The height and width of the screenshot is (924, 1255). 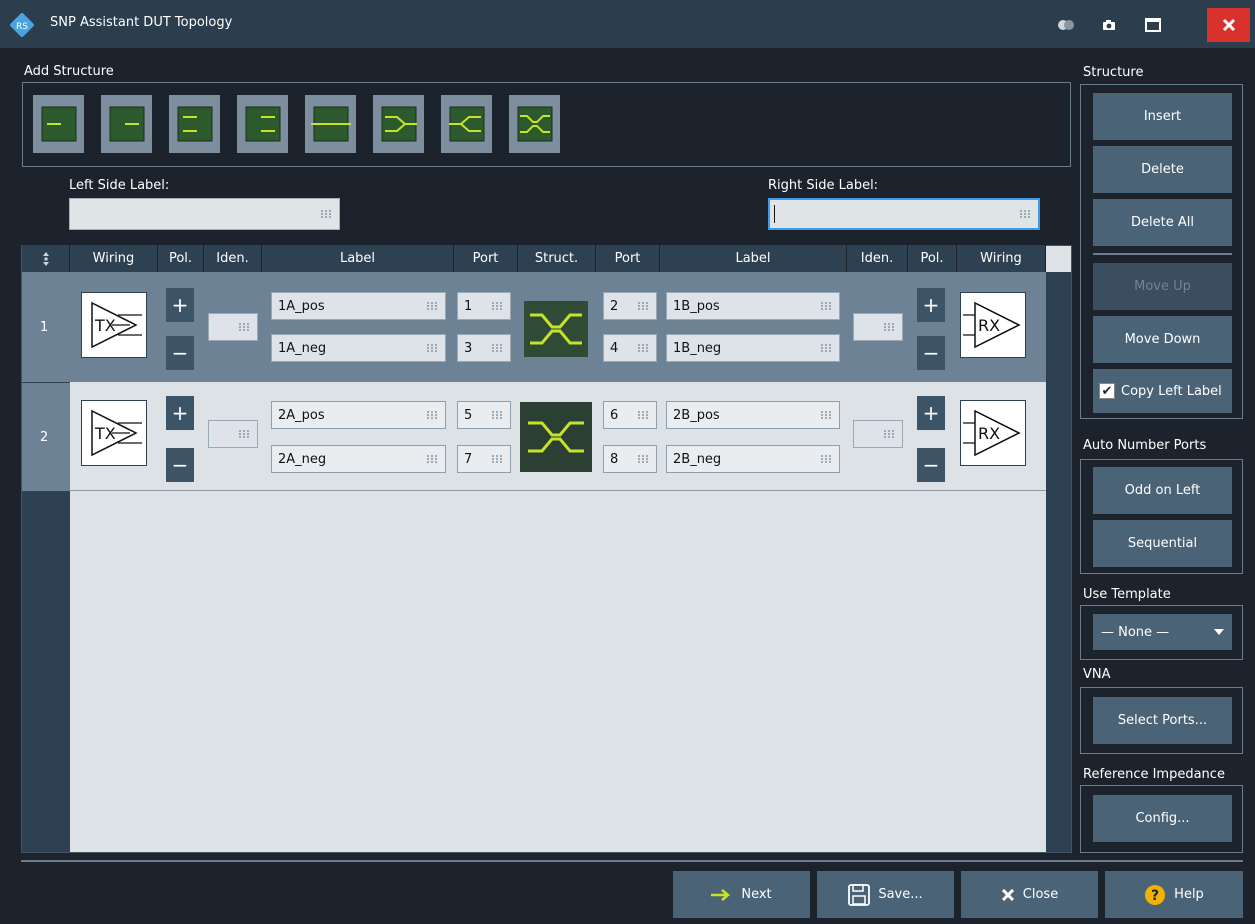 What do you see at coordinates (1135, 632) in the screenshot?
I see `template-value: — None —` at bounding box center [1135, 632].